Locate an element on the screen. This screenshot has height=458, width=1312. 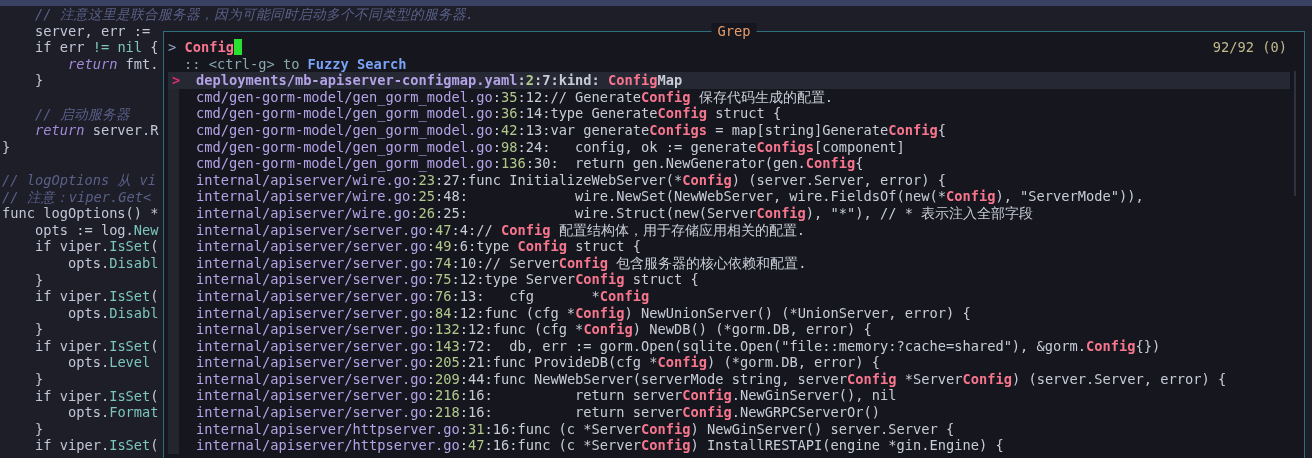
scrollbar is located at coordinates (1295, 133).